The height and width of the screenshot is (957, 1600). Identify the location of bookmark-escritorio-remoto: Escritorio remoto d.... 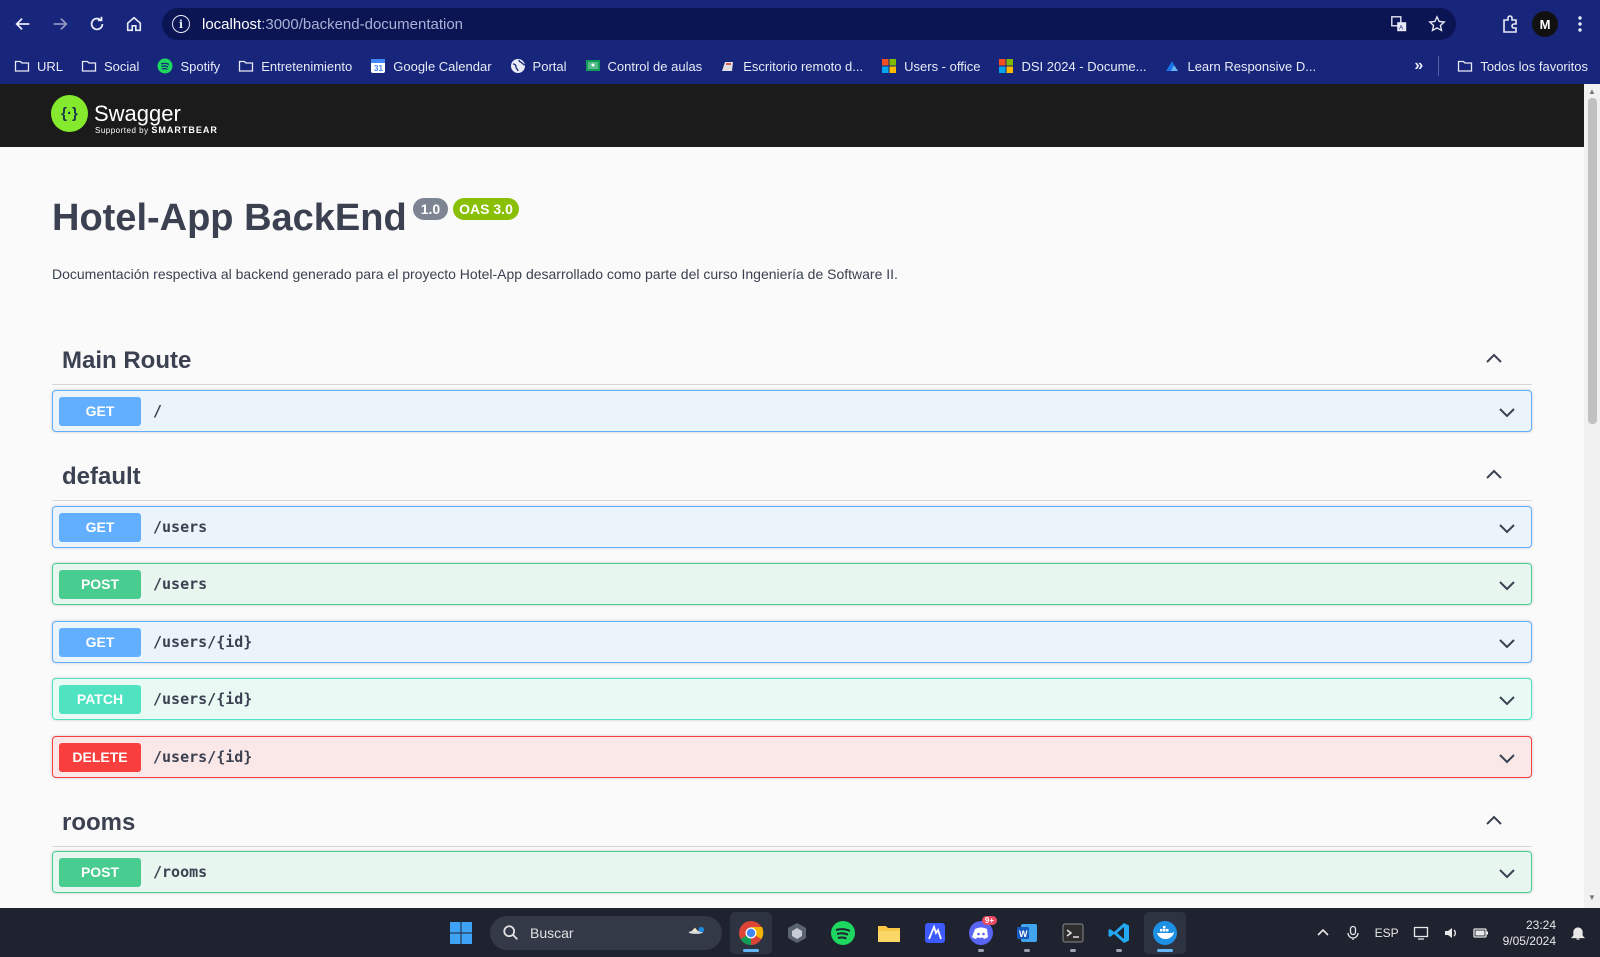
(791, 66).